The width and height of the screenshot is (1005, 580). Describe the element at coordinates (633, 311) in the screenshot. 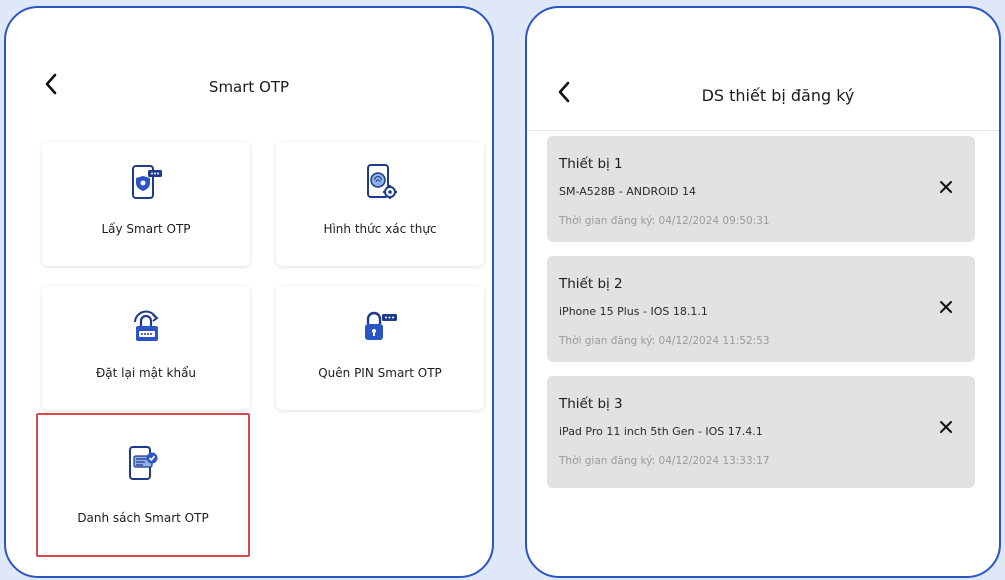

I see `device-model: iPhone 15 Plus - IOS 18.1.1` at that location.